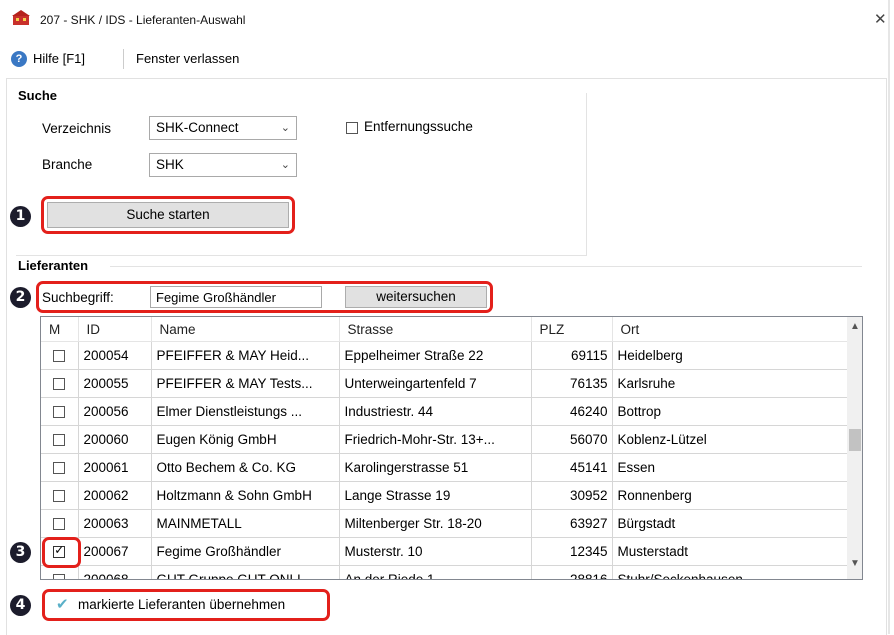  I want to click on cell-street: Eppelheimer Straße 22, so click(435, 355).